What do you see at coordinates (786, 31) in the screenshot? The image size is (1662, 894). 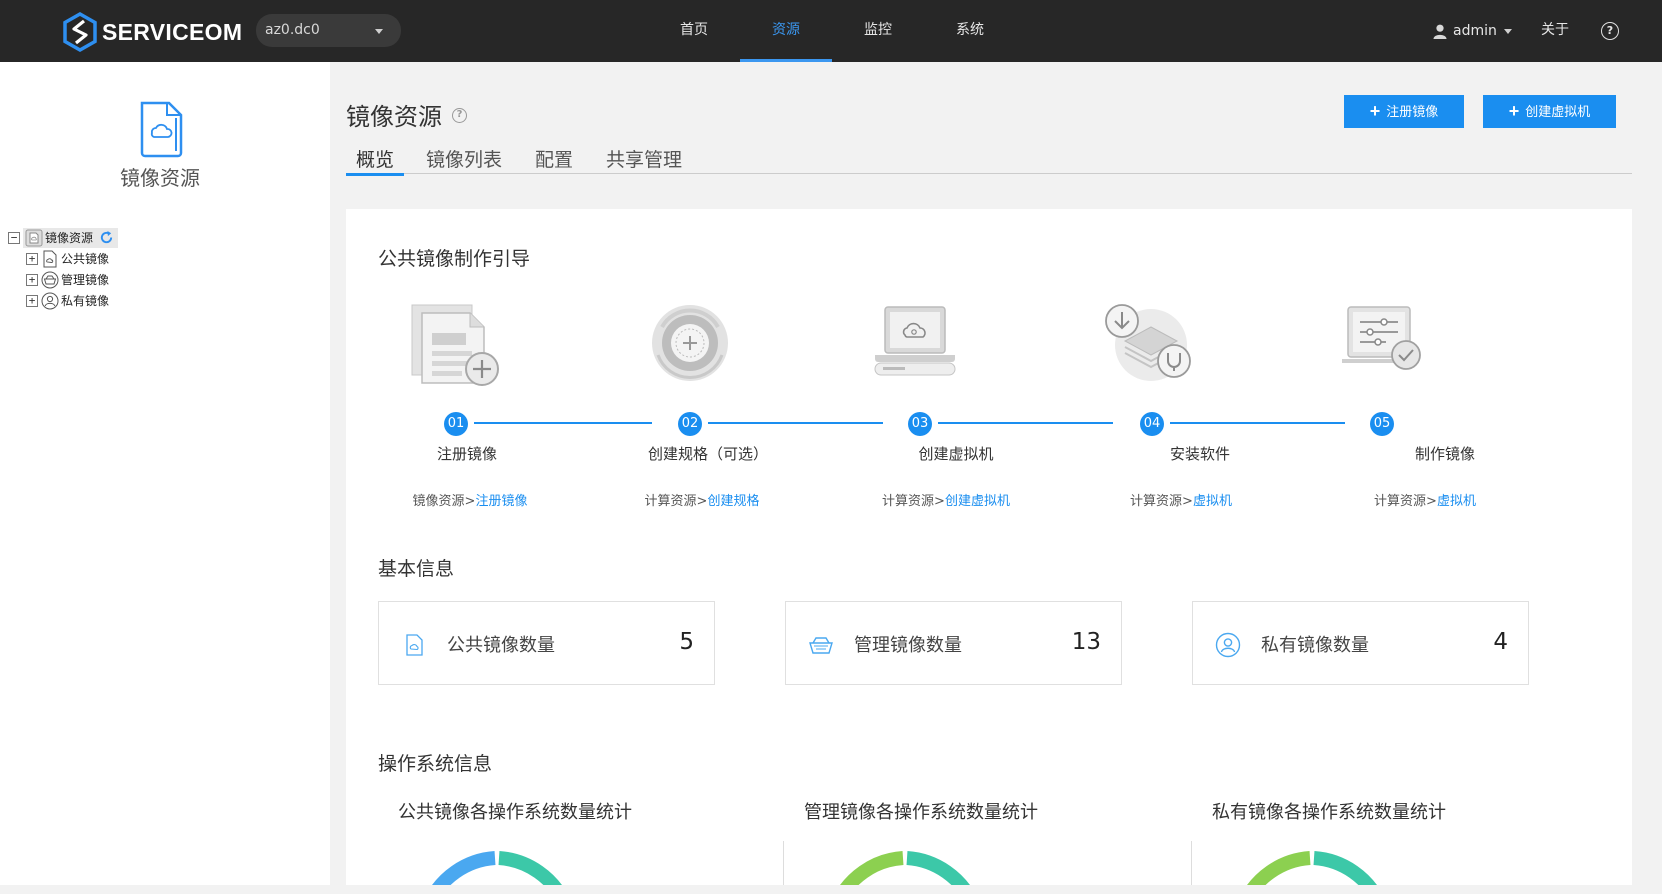 I see `nav-resources: 资源` at bounding box center [786, 31].